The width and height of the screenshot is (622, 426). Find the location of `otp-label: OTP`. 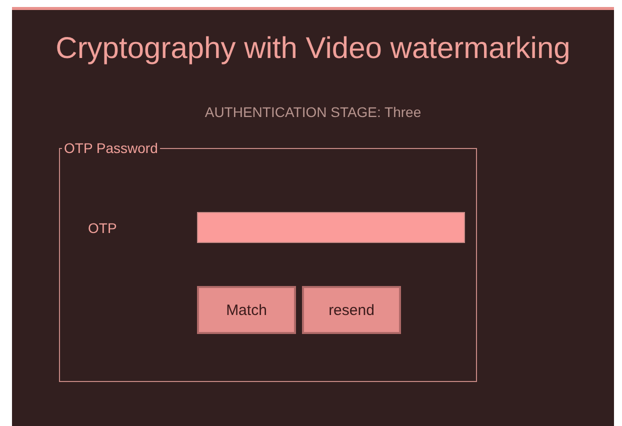

otp-label: OTP is located at coordinates (102, 228).